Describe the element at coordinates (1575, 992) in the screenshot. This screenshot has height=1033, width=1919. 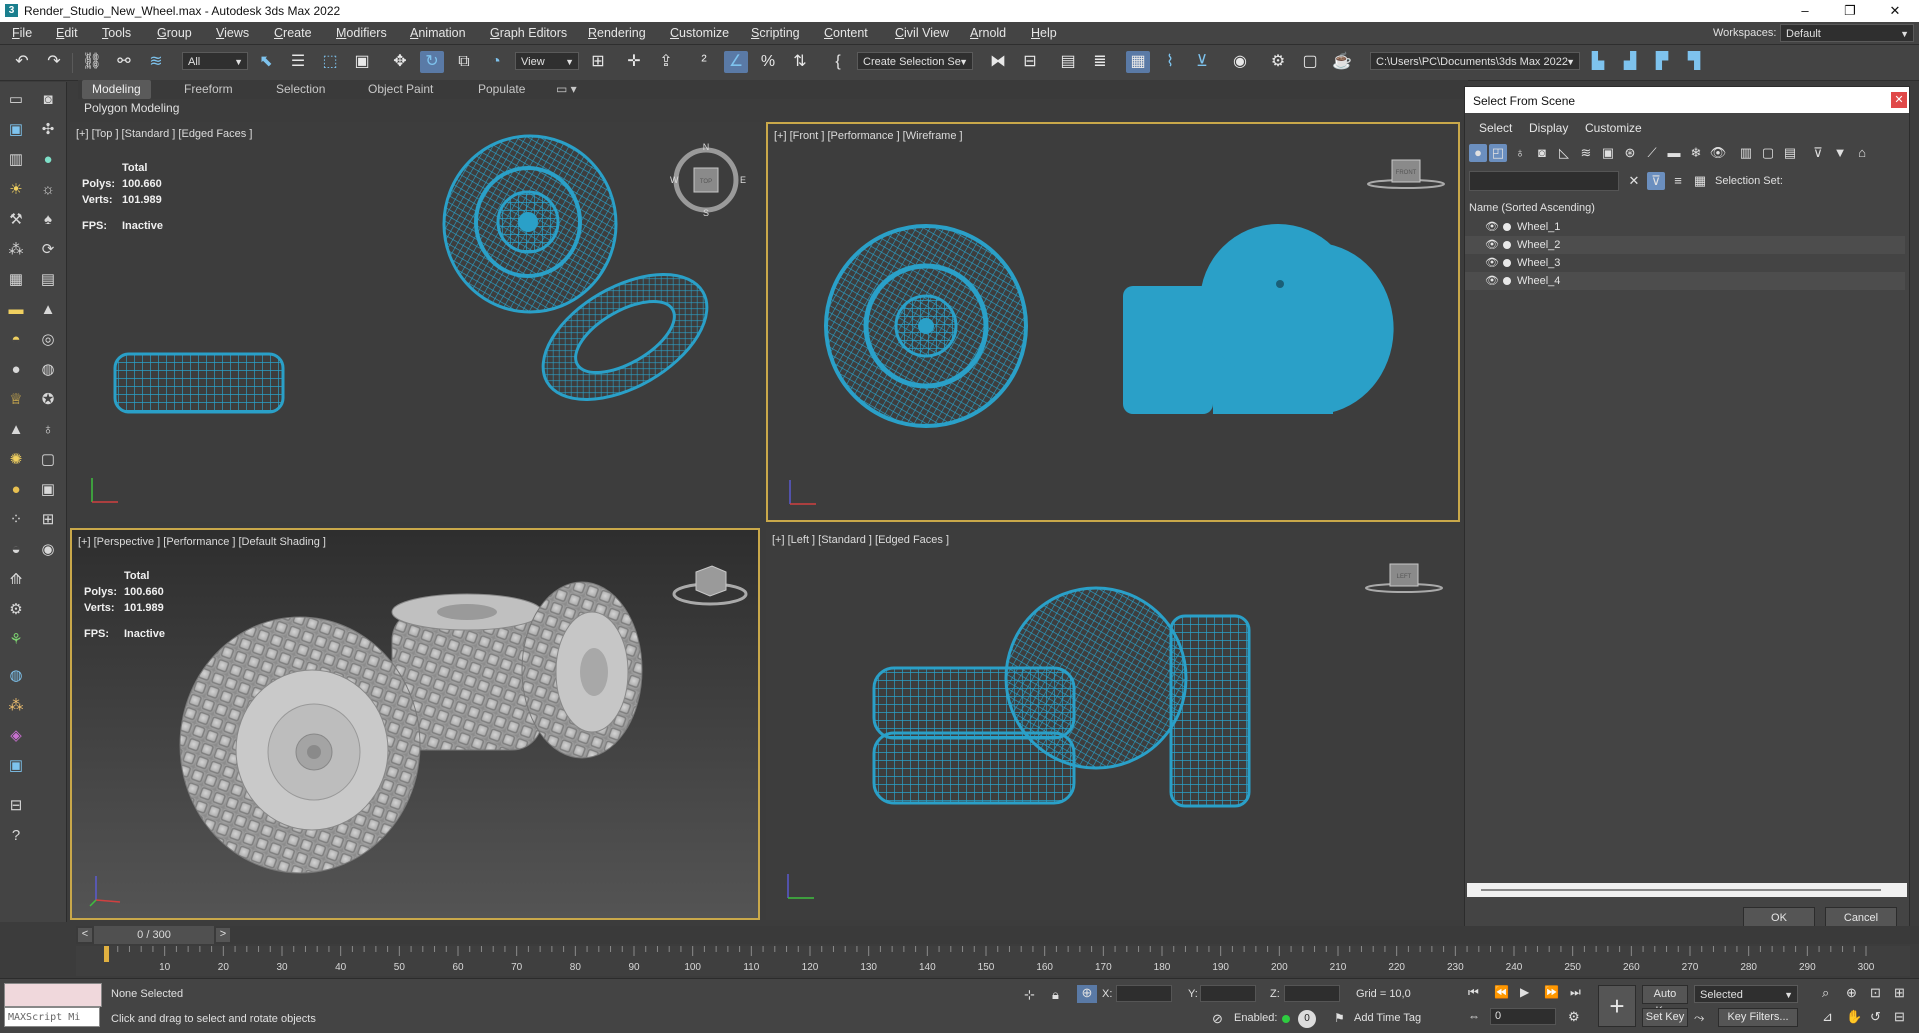
I see `go-to-end-icon: ⏭` at that location.